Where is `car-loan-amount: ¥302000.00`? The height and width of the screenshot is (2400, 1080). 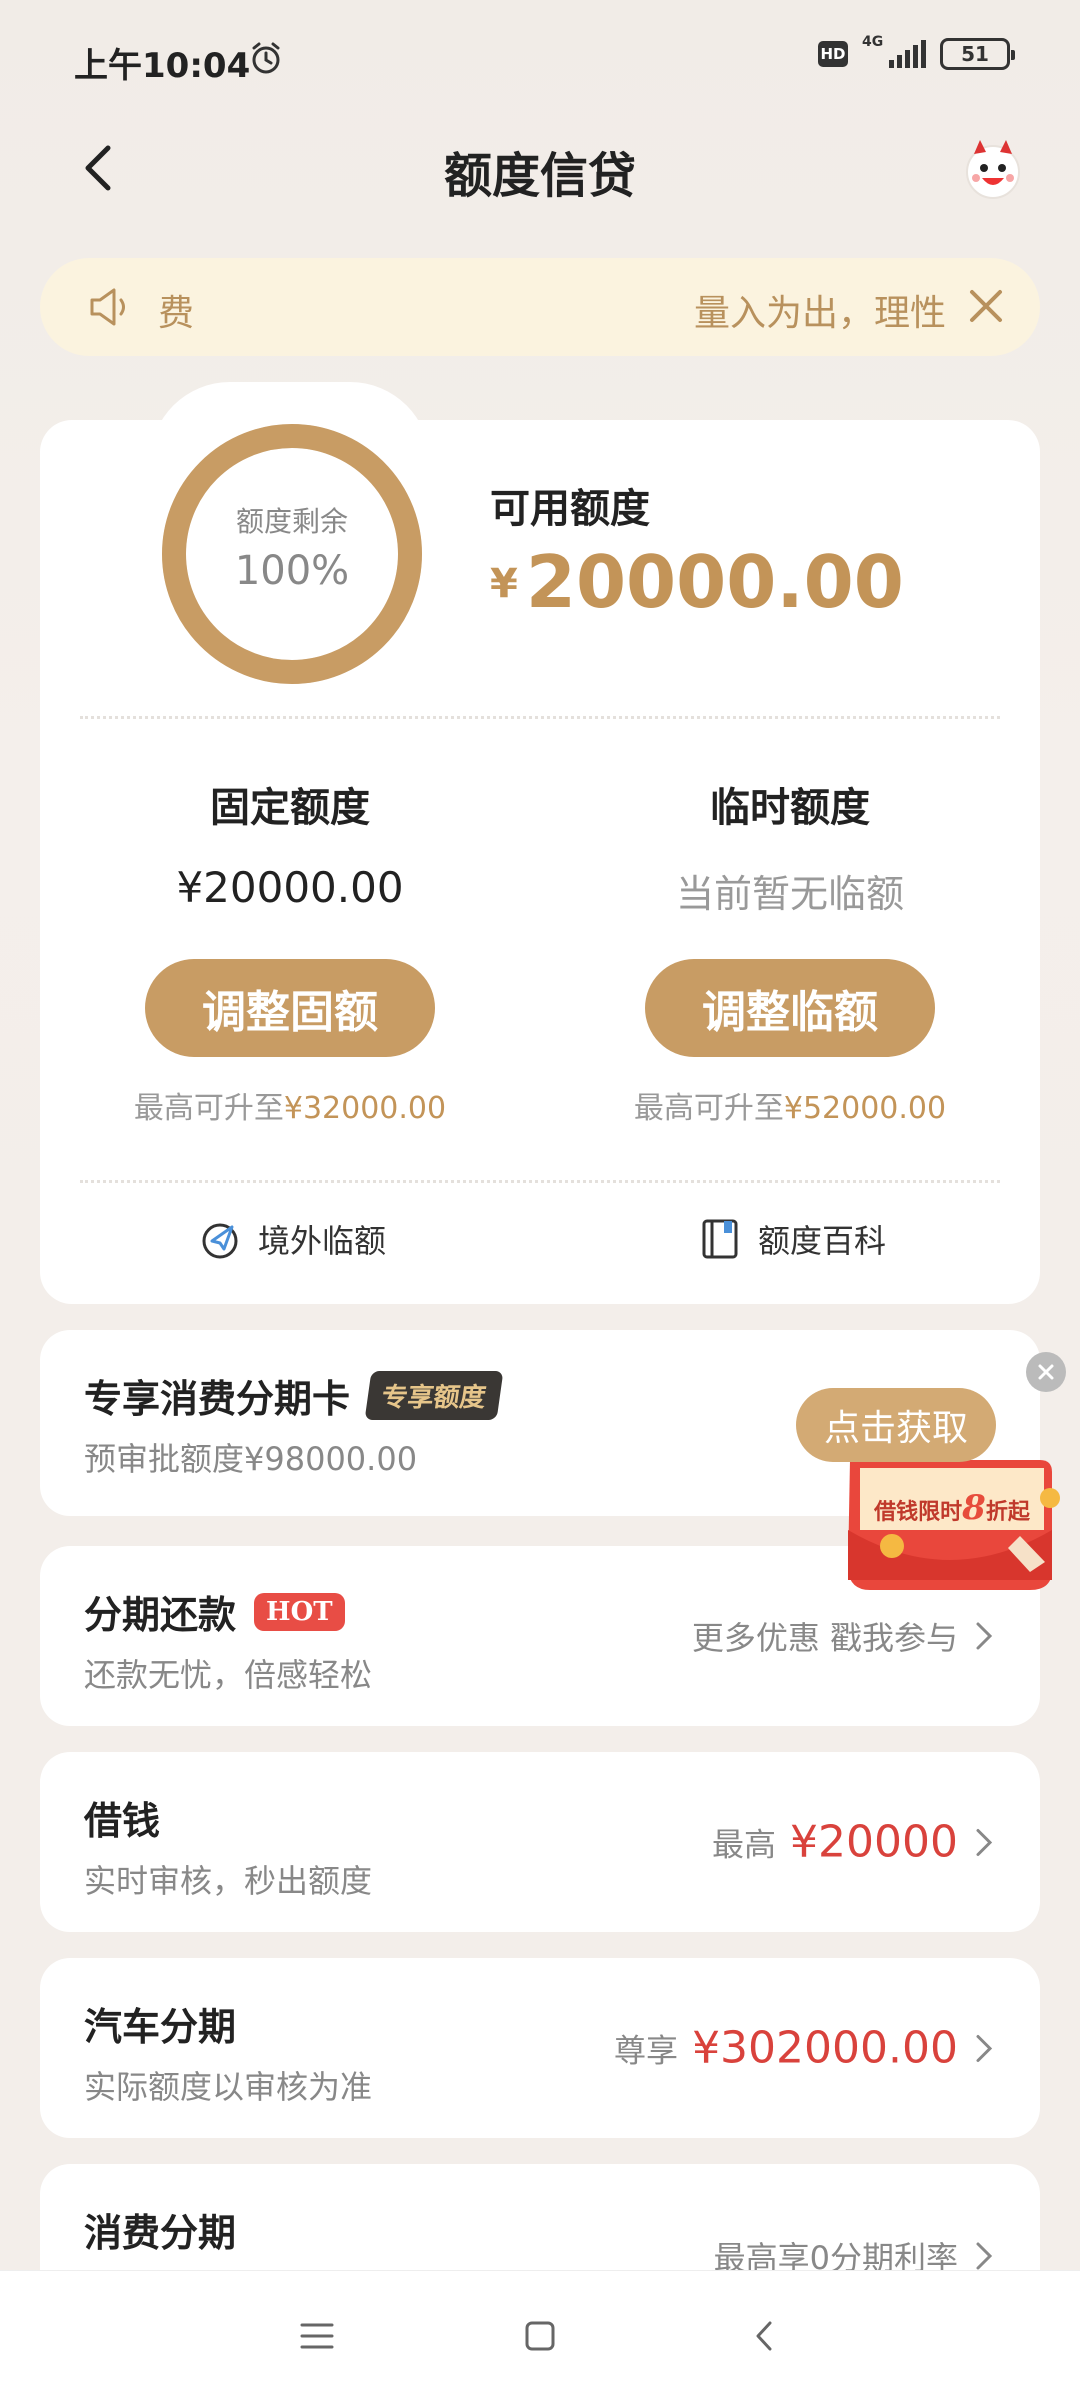
car-loan-amount: ¥302000.00 is located at coordinates (825, 2048).